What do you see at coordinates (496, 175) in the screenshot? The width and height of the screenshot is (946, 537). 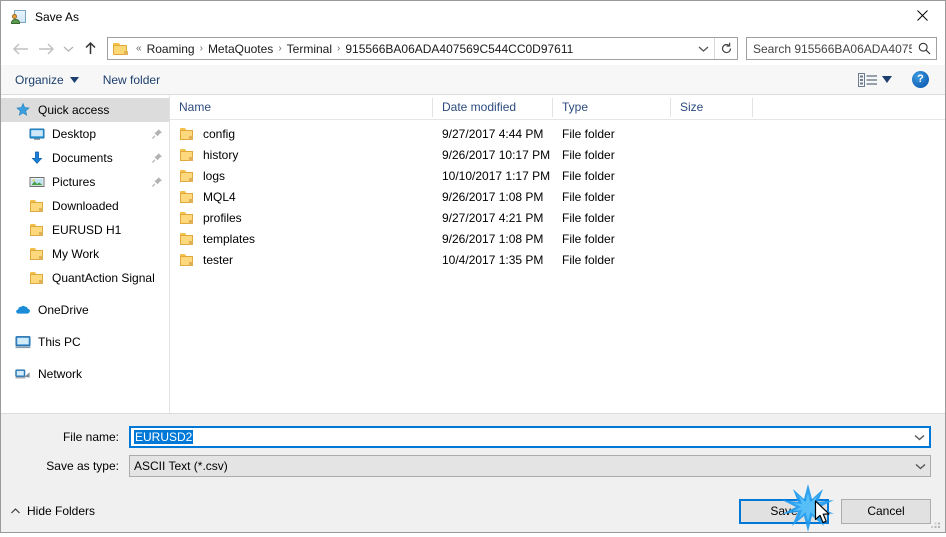 I see `file-date-cell: 10/10/2017 1:17 PM` at bounding box center [496, 175].